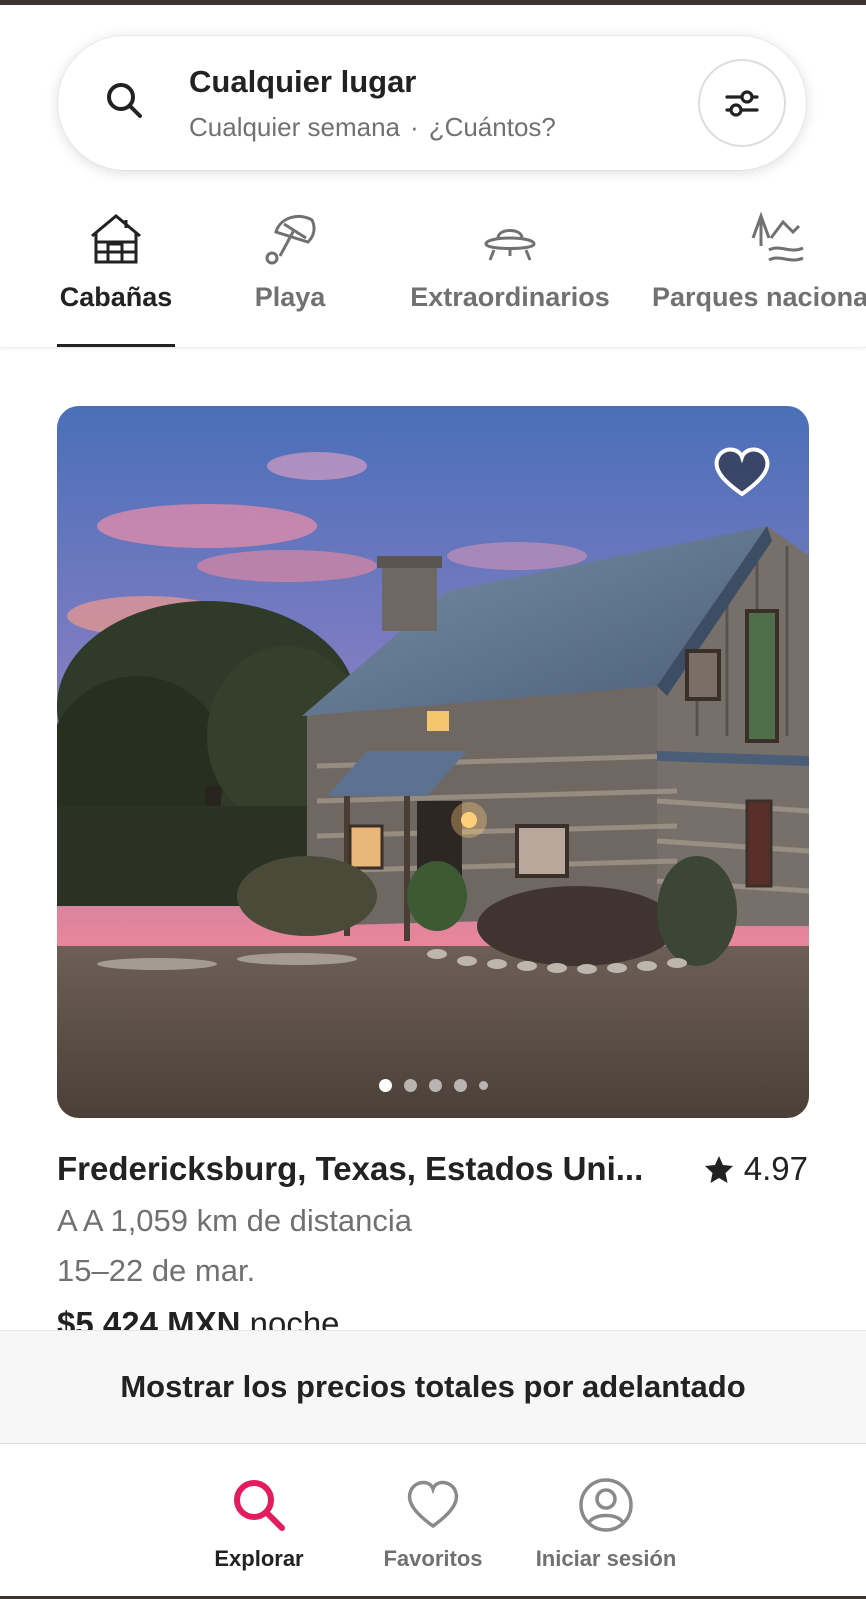  I want to click on nav-label: Favoritos, so click(433, 1558).